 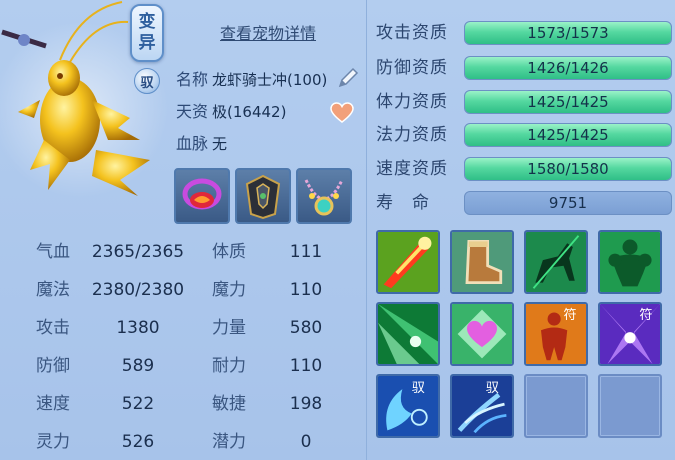 I want to click on horse-skill-icon, so click(x=556, y=262).